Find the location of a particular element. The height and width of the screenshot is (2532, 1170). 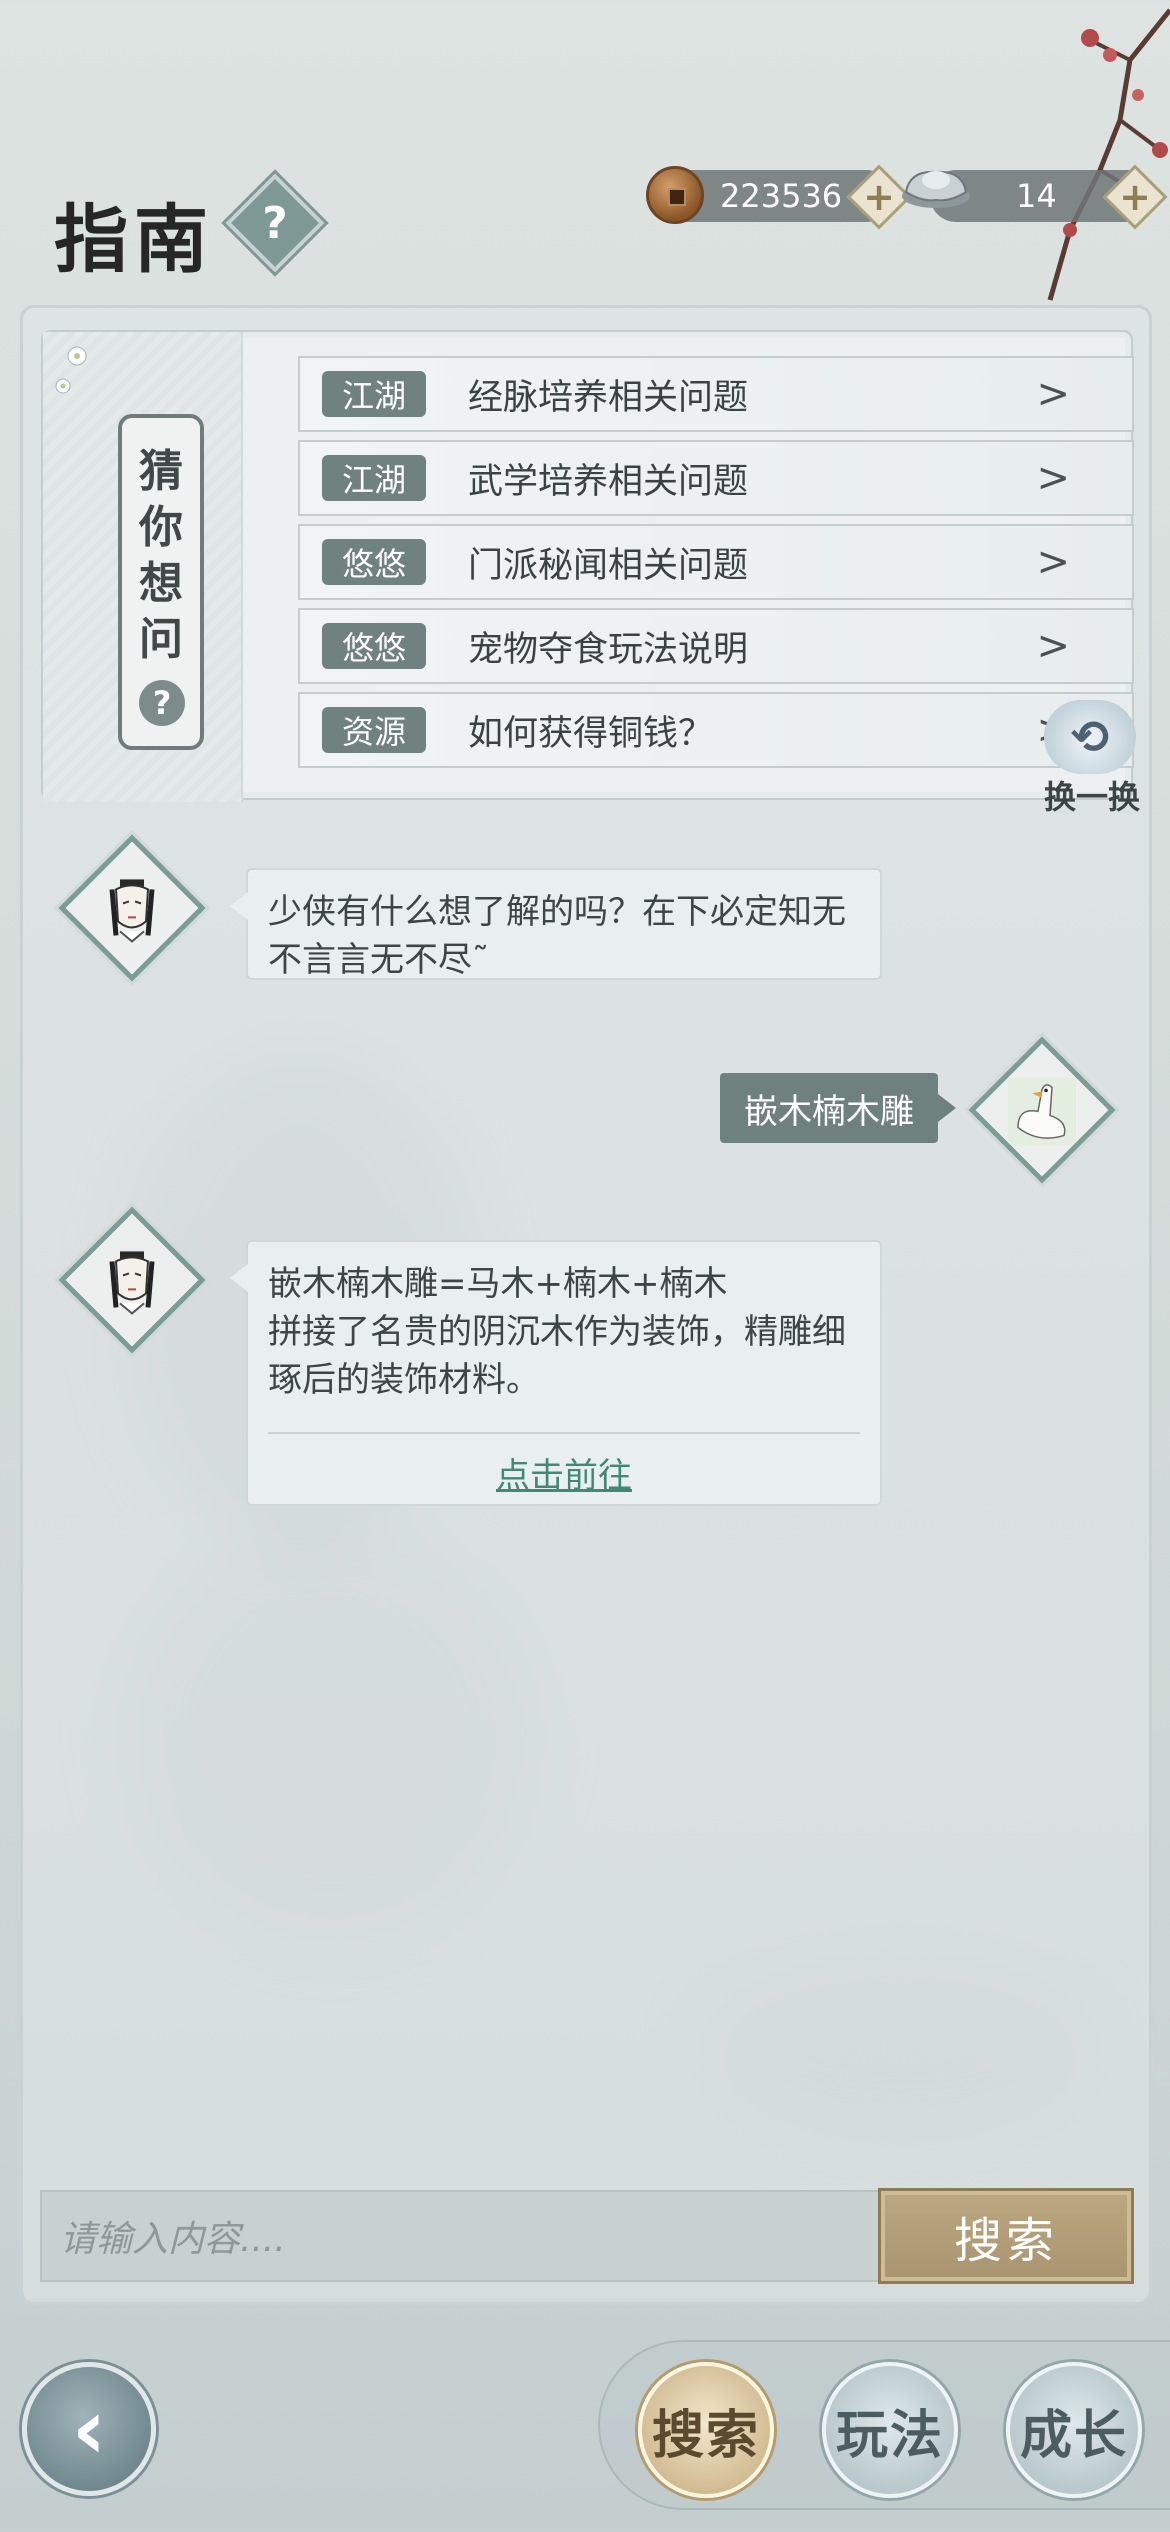

question-text: 如何获得铜钱？ is located at coordinates (591, 733).